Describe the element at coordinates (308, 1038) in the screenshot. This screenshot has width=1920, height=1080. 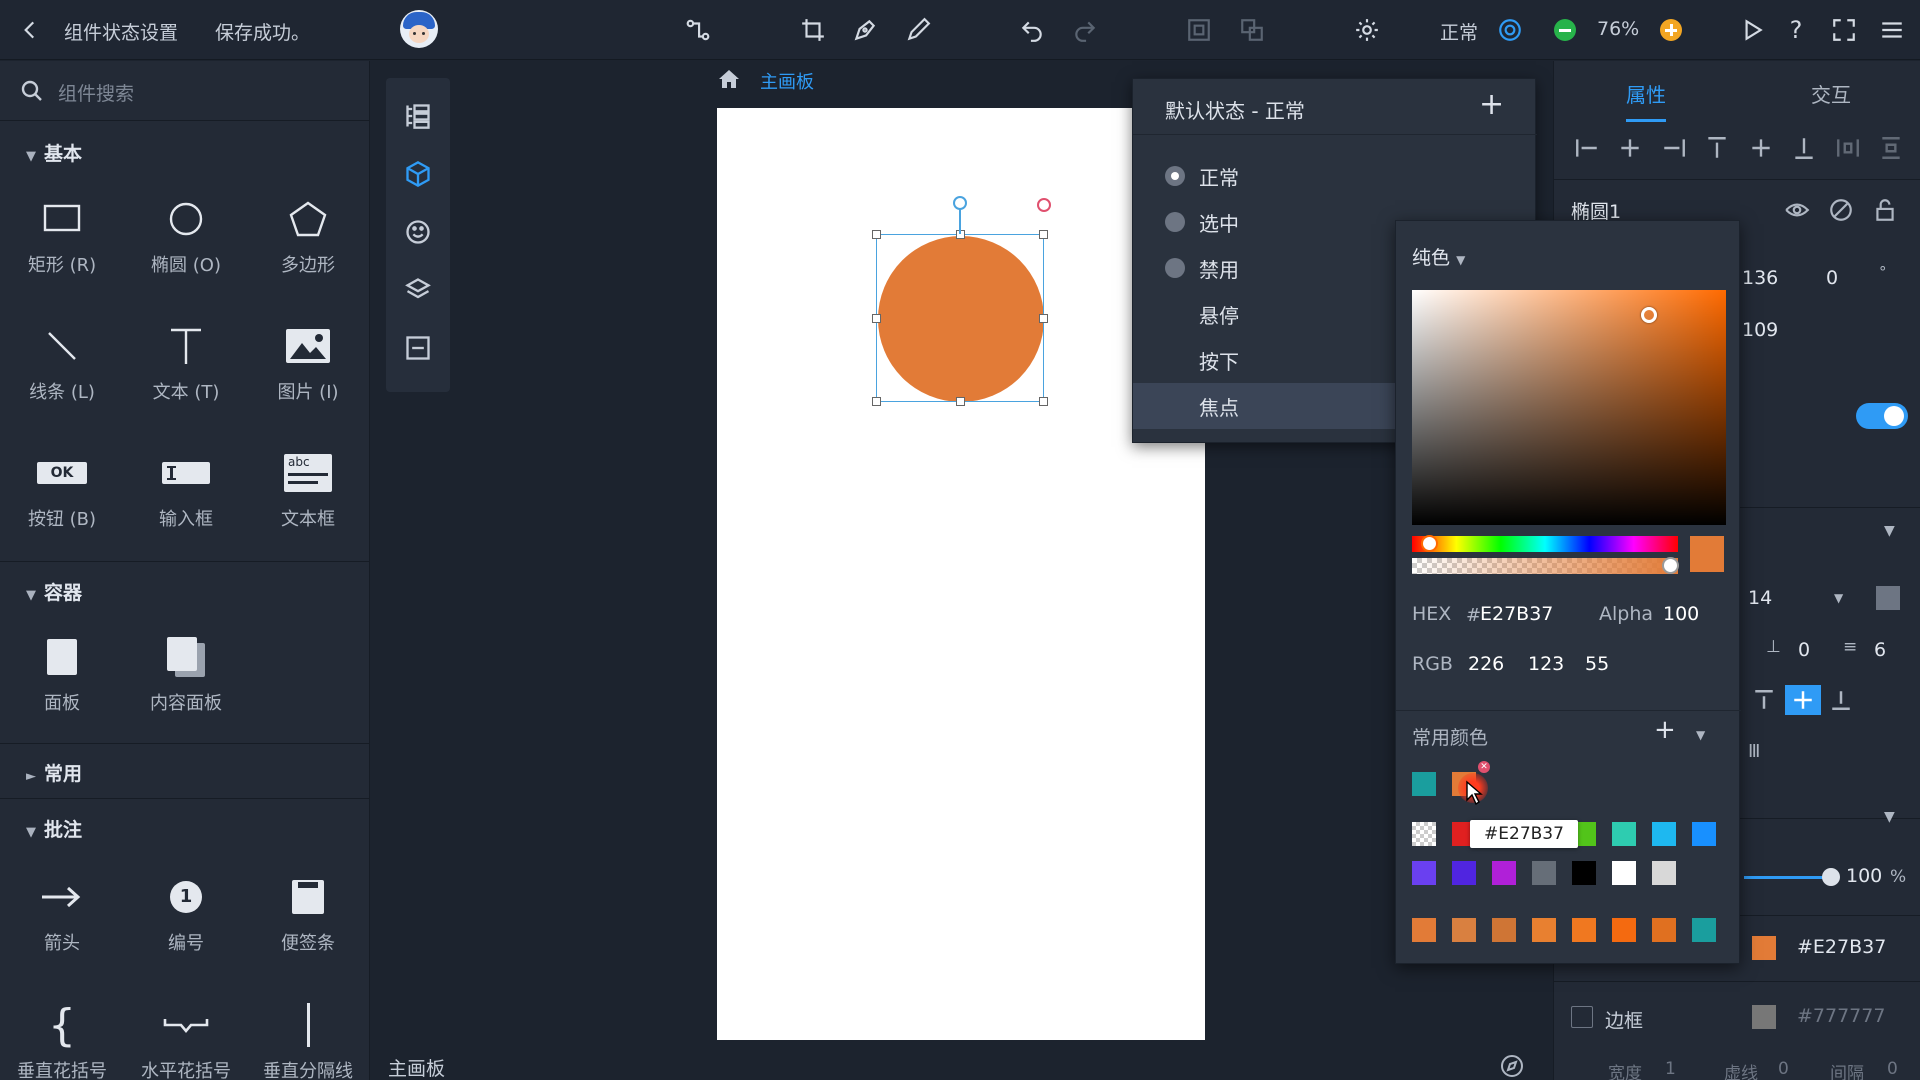
I see `component-vertical-divider: 垂直分隔线` at that location.